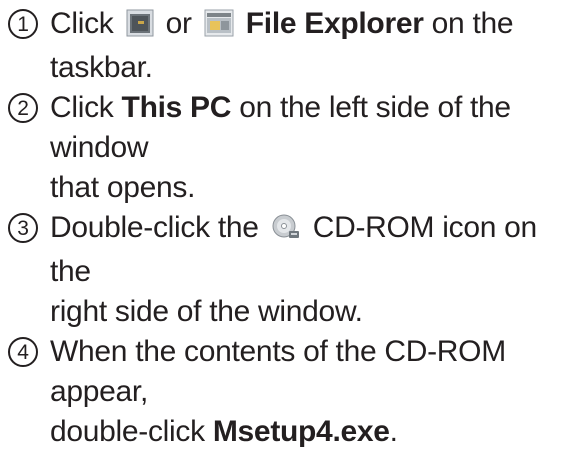 The height and width of the screenshot is (452, 581). I want to click on step-4-line-2a: double-click, so click(127, 431).